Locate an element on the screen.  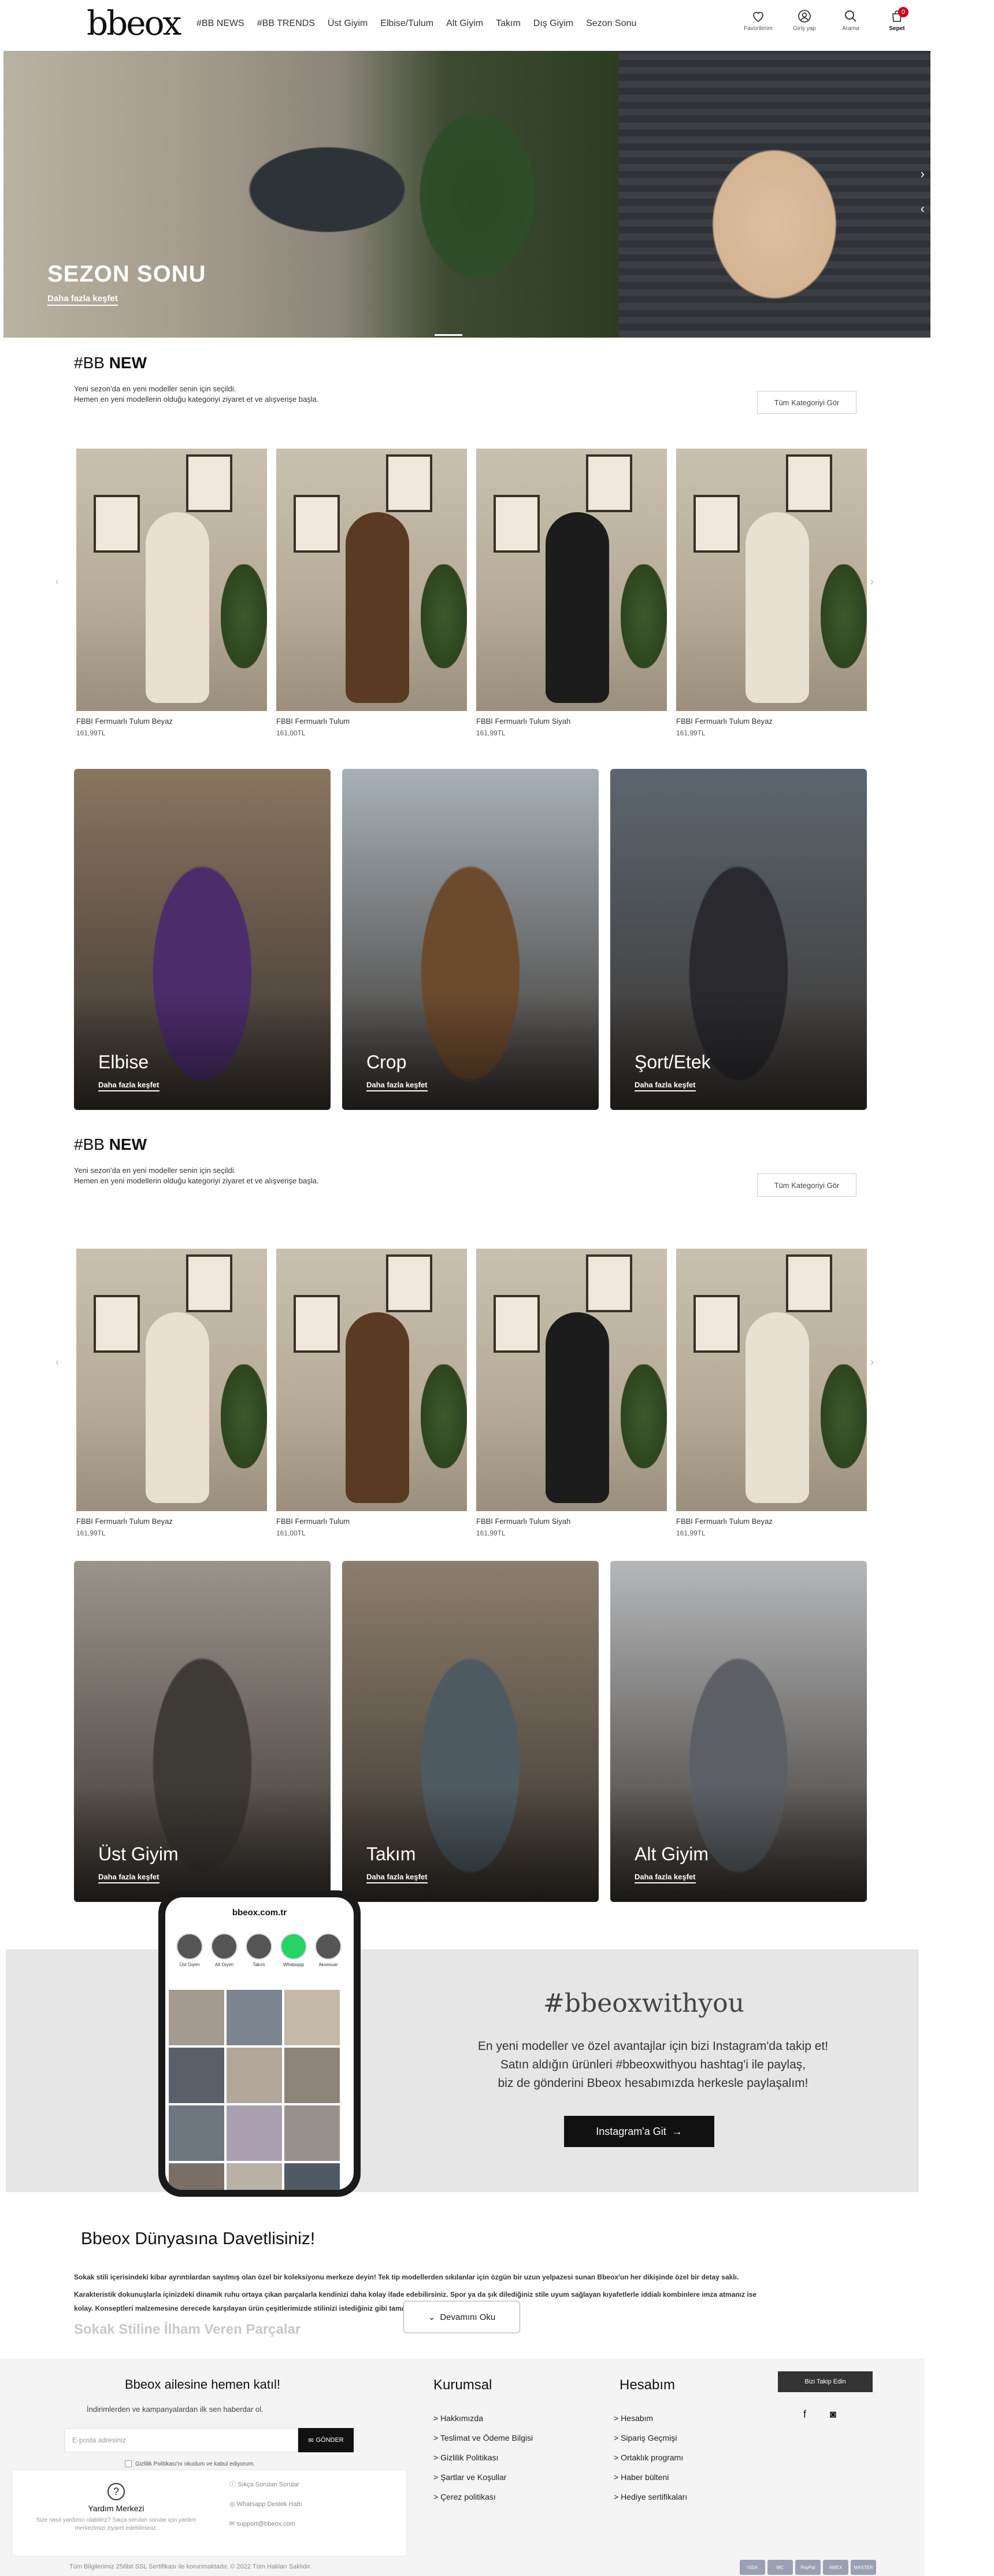
hero-banner: SEZON SONU Daha fazla keşfet › ‹ is located at coordinates (466, 194).